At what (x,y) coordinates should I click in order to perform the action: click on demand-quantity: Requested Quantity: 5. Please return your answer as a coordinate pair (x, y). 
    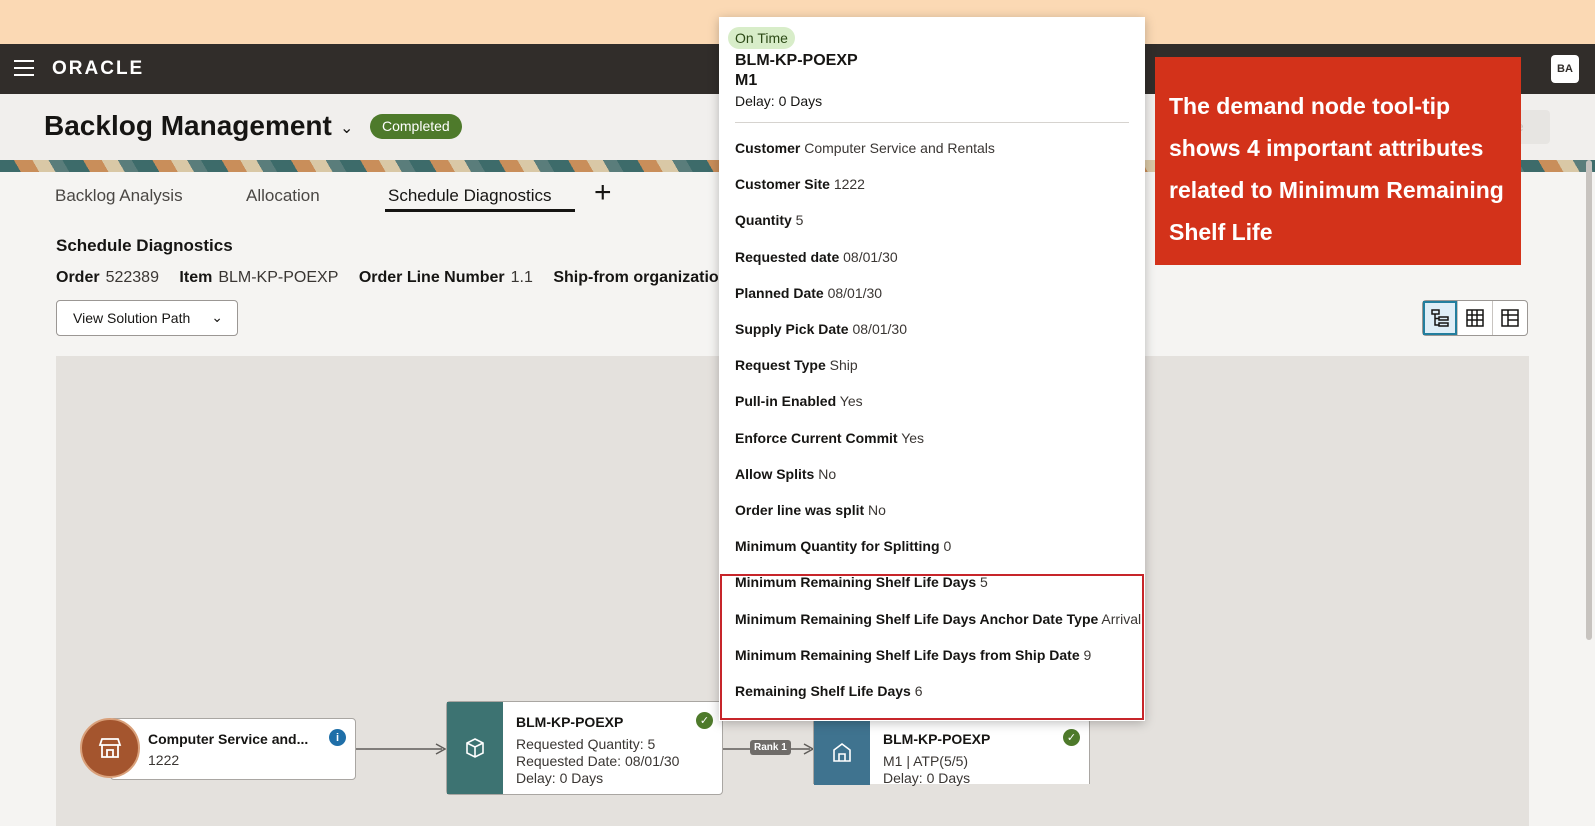
    Looking at the image, I should click on (586, 744).